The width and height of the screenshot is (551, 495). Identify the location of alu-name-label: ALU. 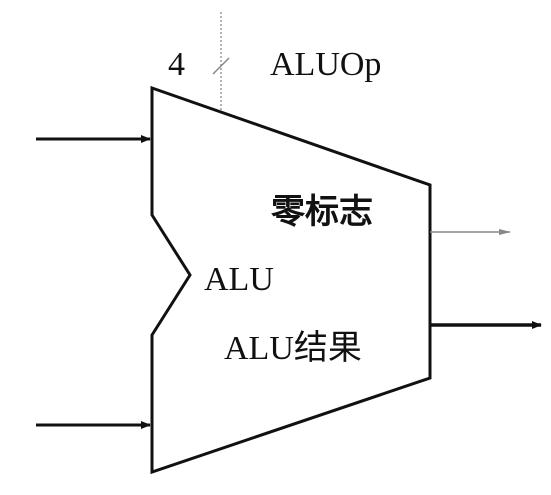
(239, 279).